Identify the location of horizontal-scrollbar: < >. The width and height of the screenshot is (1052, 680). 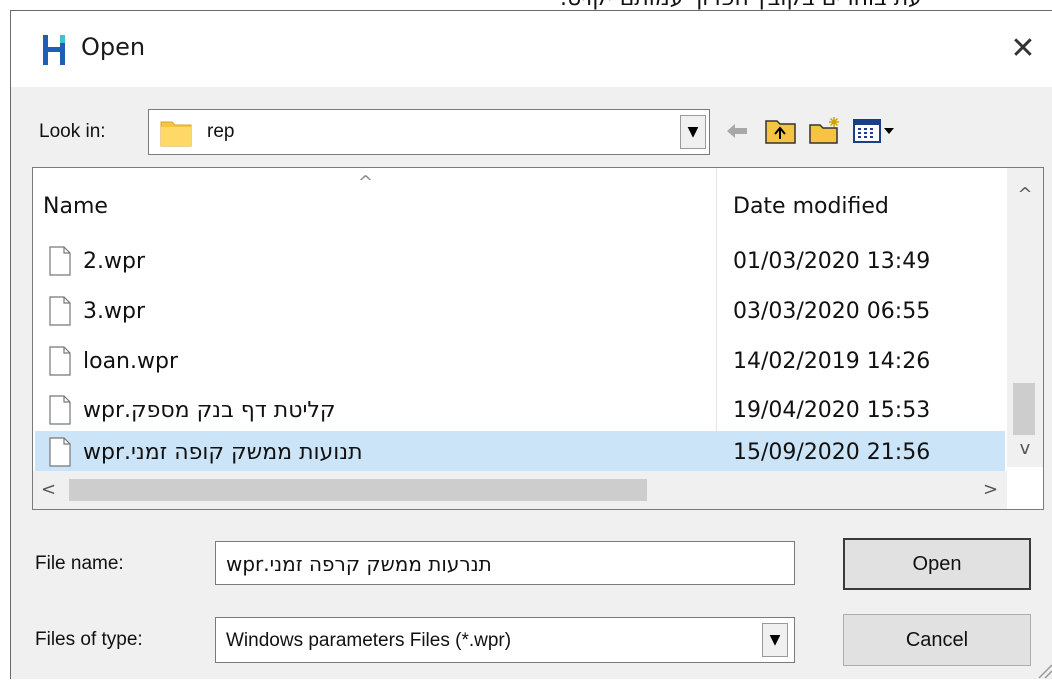
(520, 490).